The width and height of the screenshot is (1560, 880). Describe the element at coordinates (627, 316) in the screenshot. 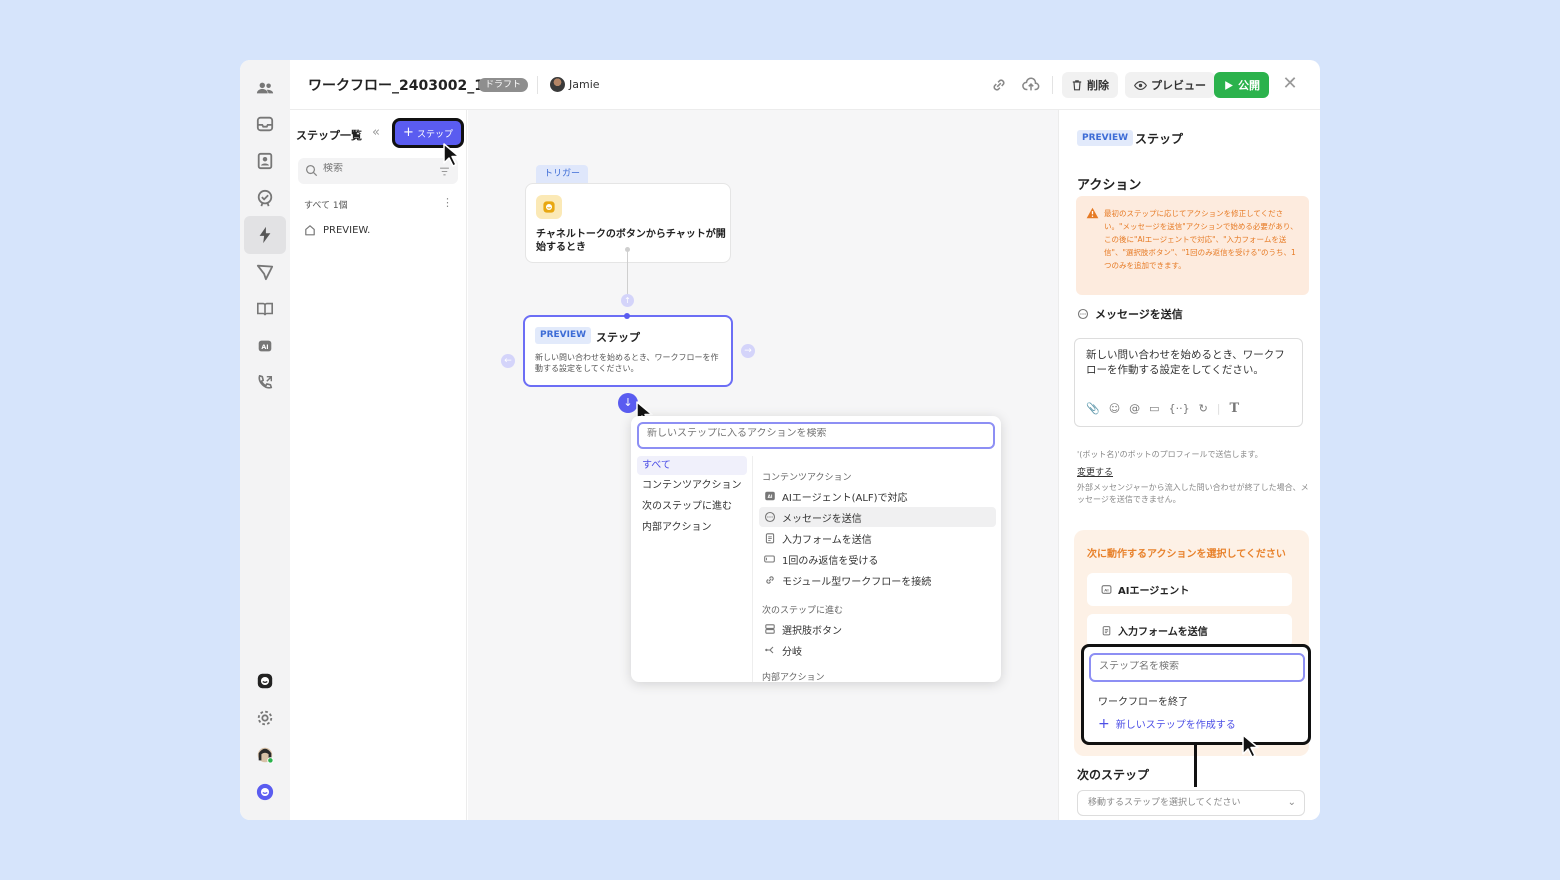

I see `node-port-dot` at that location.